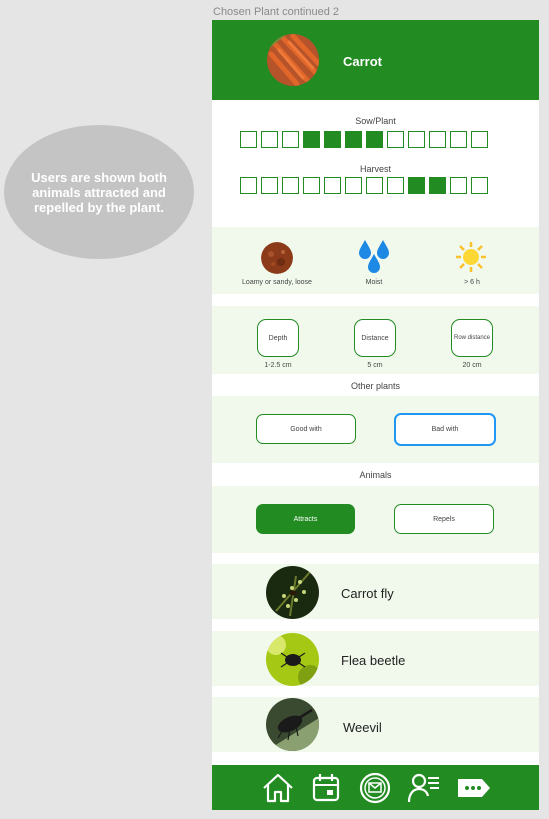 The width and height of the screenshot is (549, 819). I want to click on harvest-months, so click(364, 185).